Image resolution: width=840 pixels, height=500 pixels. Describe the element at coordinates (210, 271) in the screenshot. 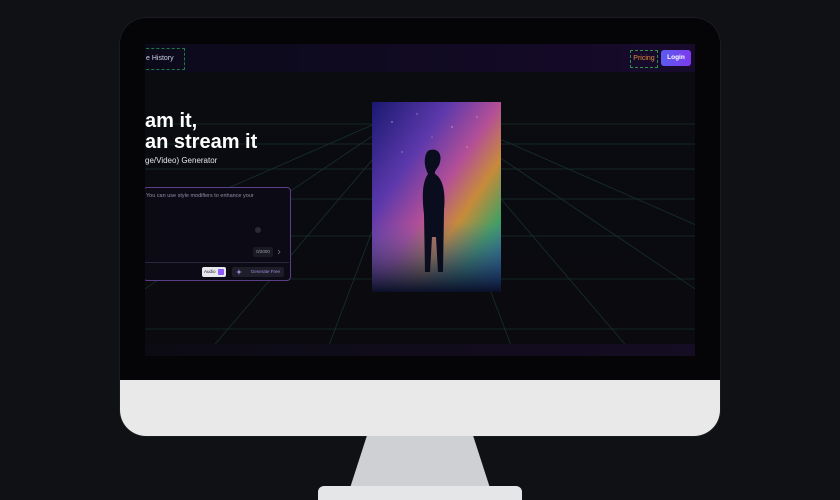

I see `audio-label: Audio` at that location.